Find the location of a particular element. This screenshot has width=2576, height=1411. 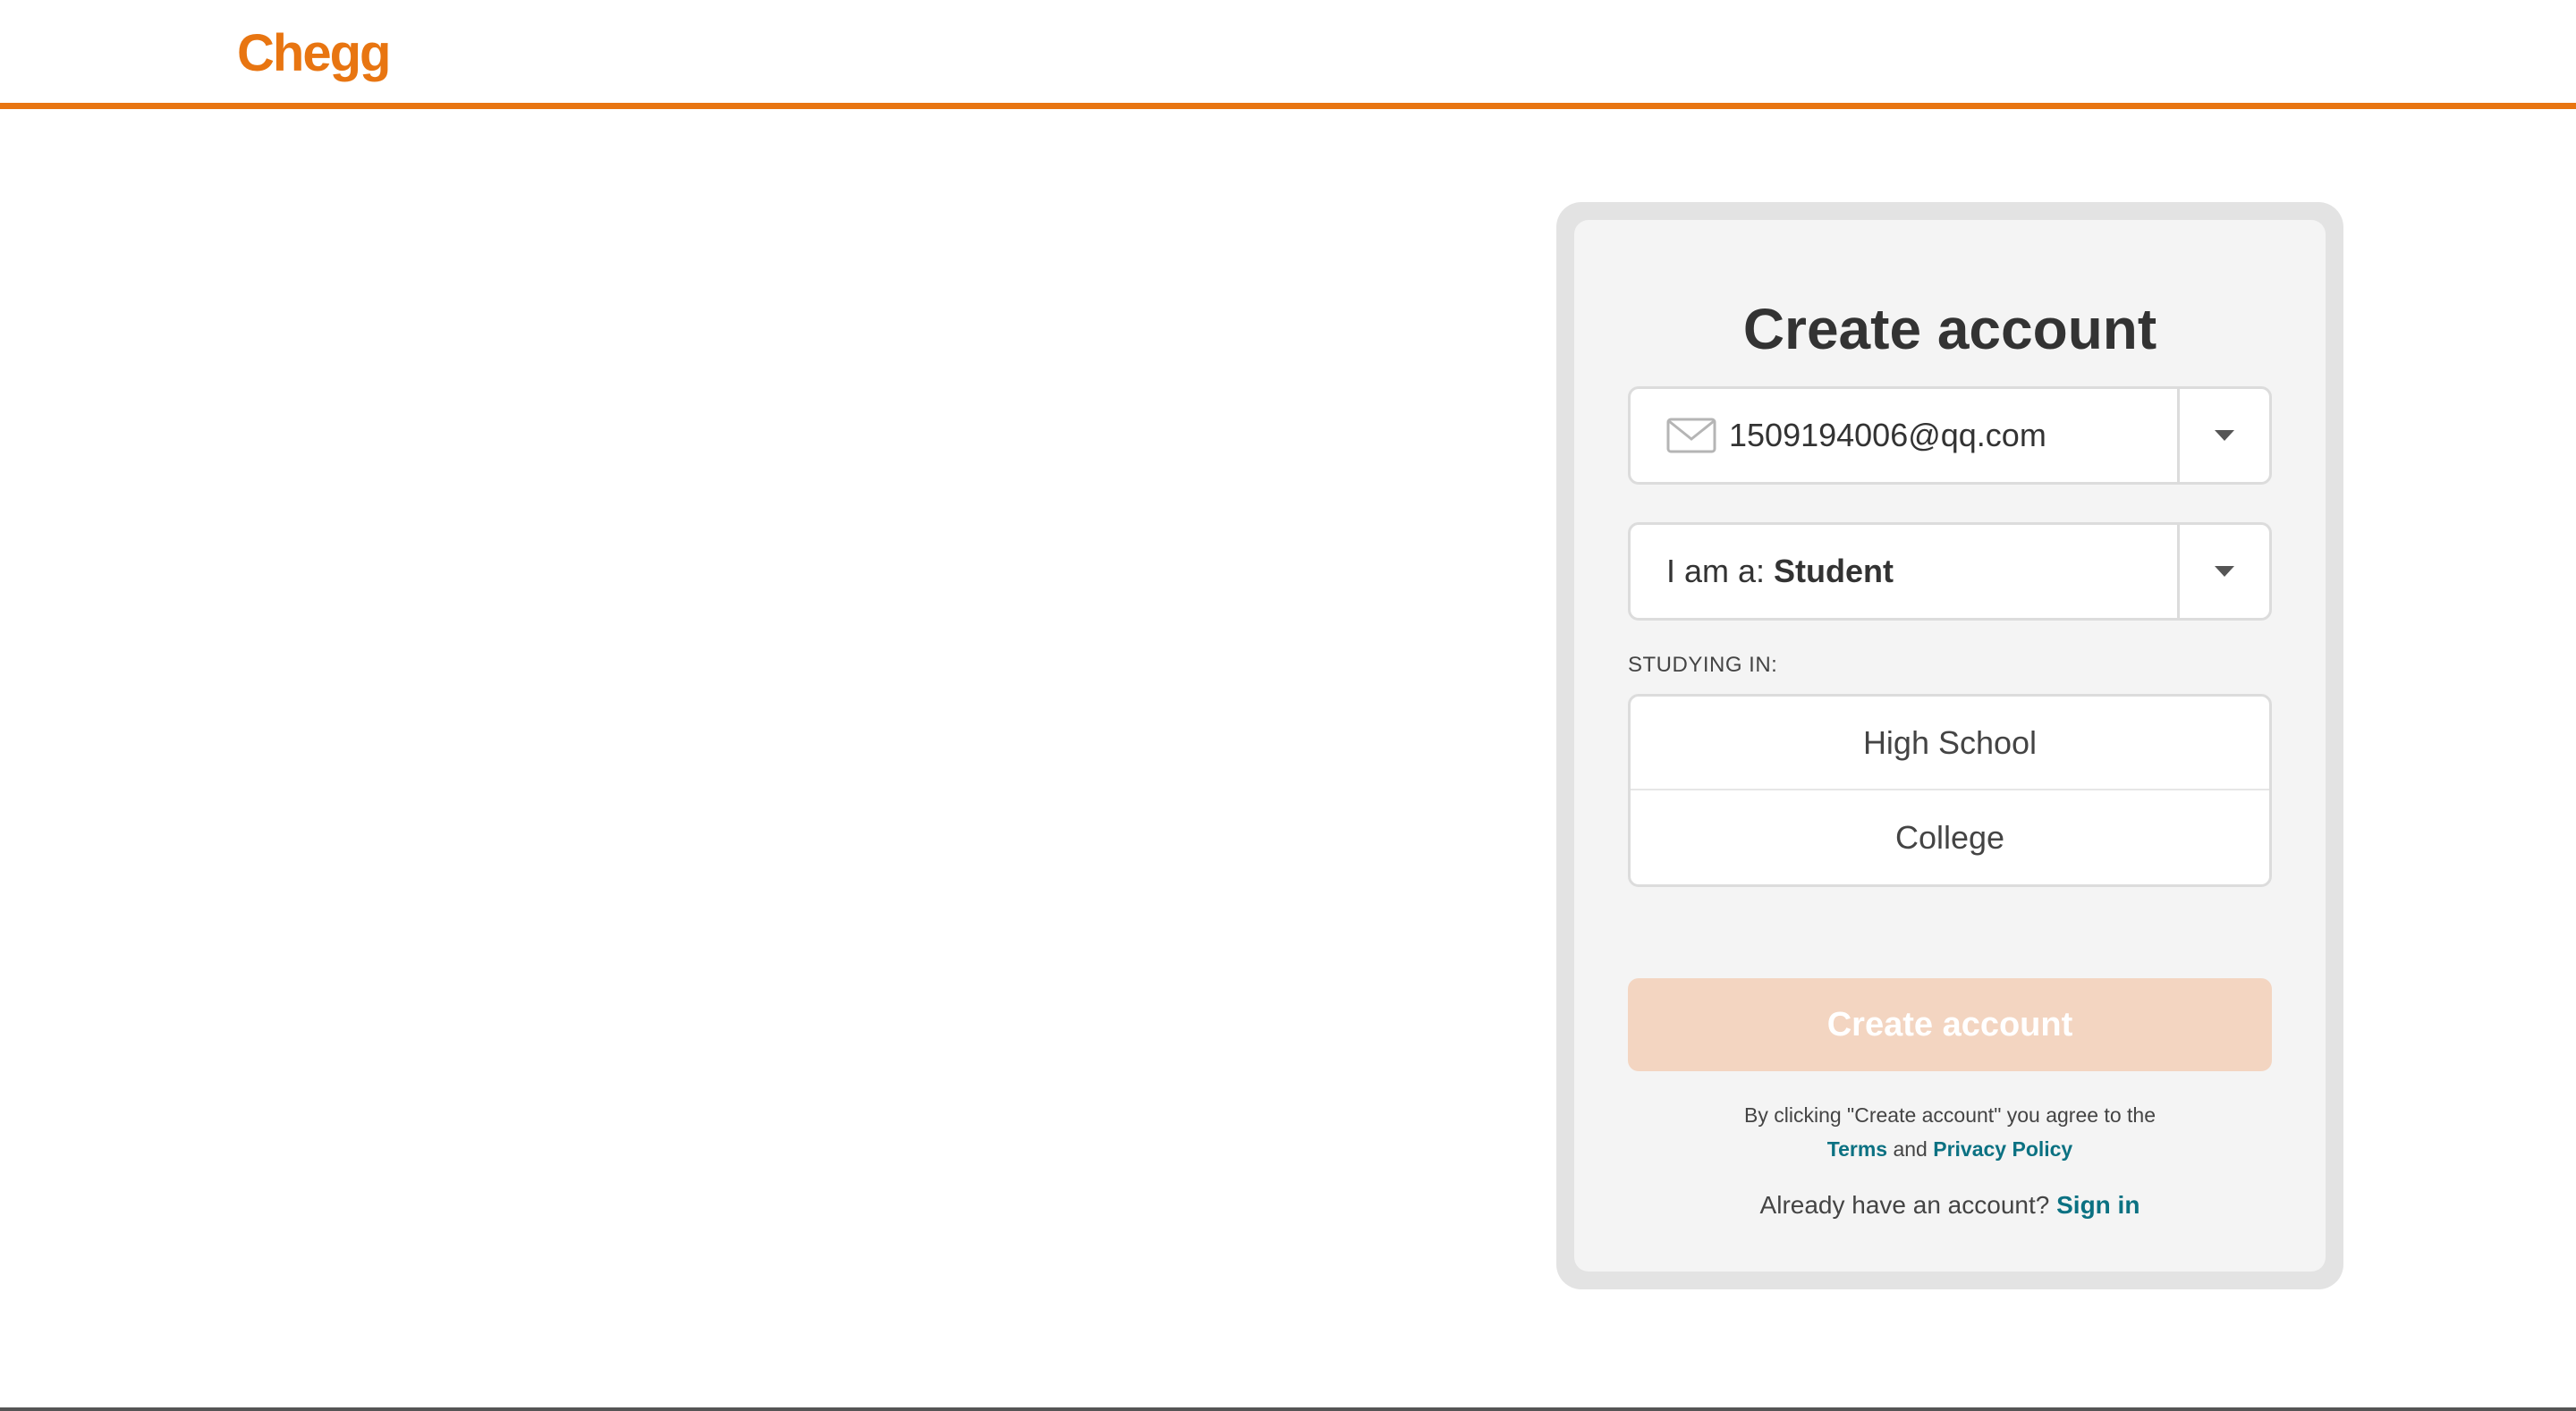

role-field: I am a: Student is located at coordinates (1904, 571).